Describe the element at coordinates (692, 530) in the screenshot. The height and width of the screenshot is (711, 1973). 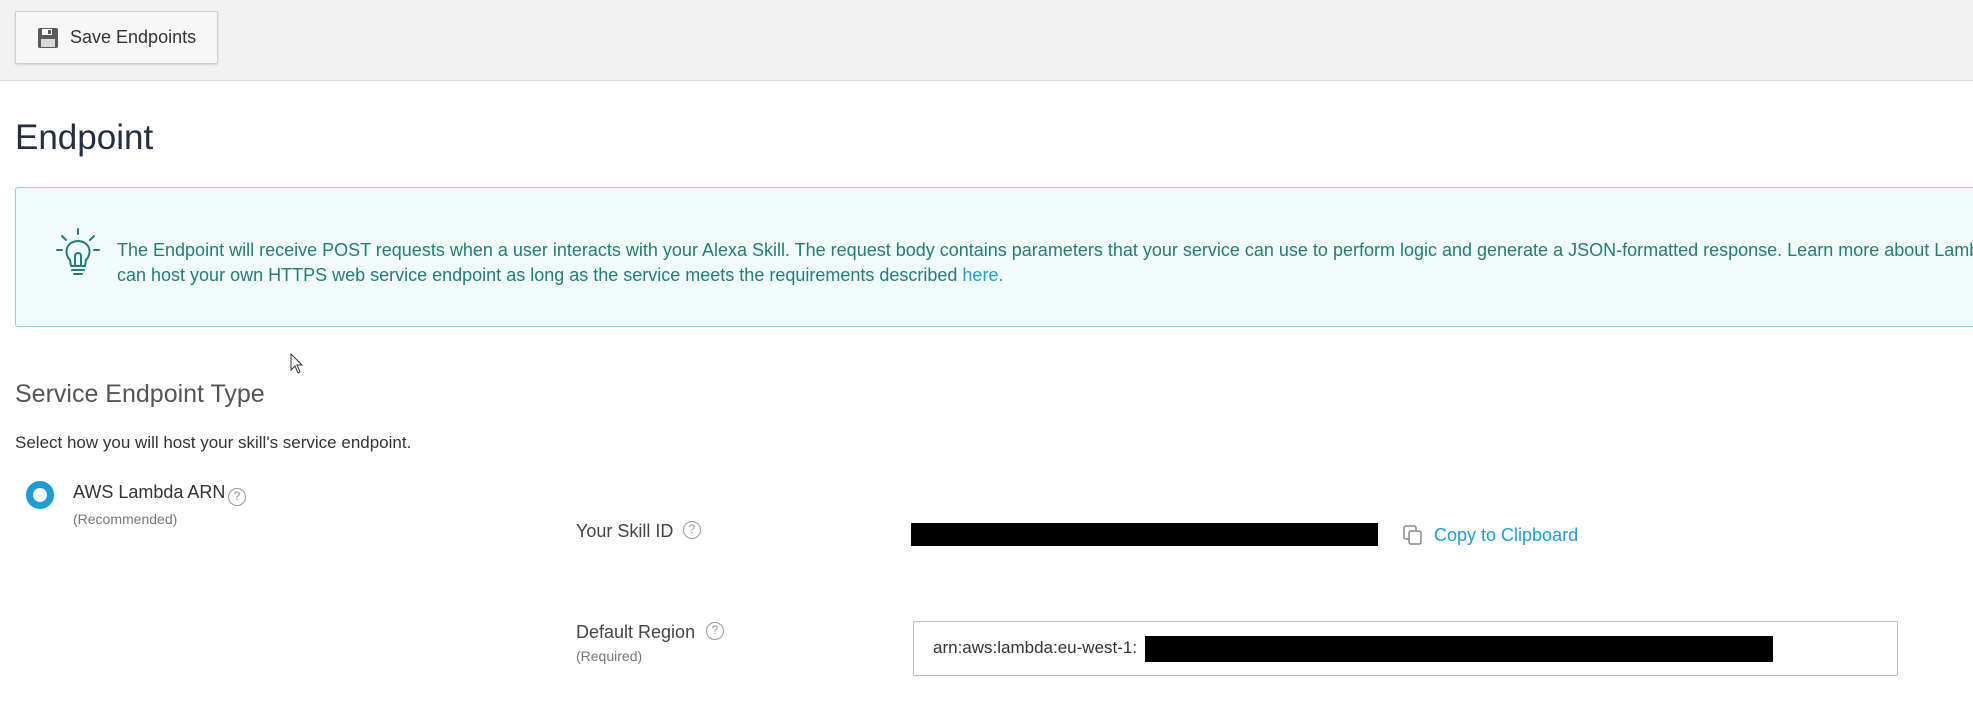
I see `skill-id-help-icon: ?` at that location.